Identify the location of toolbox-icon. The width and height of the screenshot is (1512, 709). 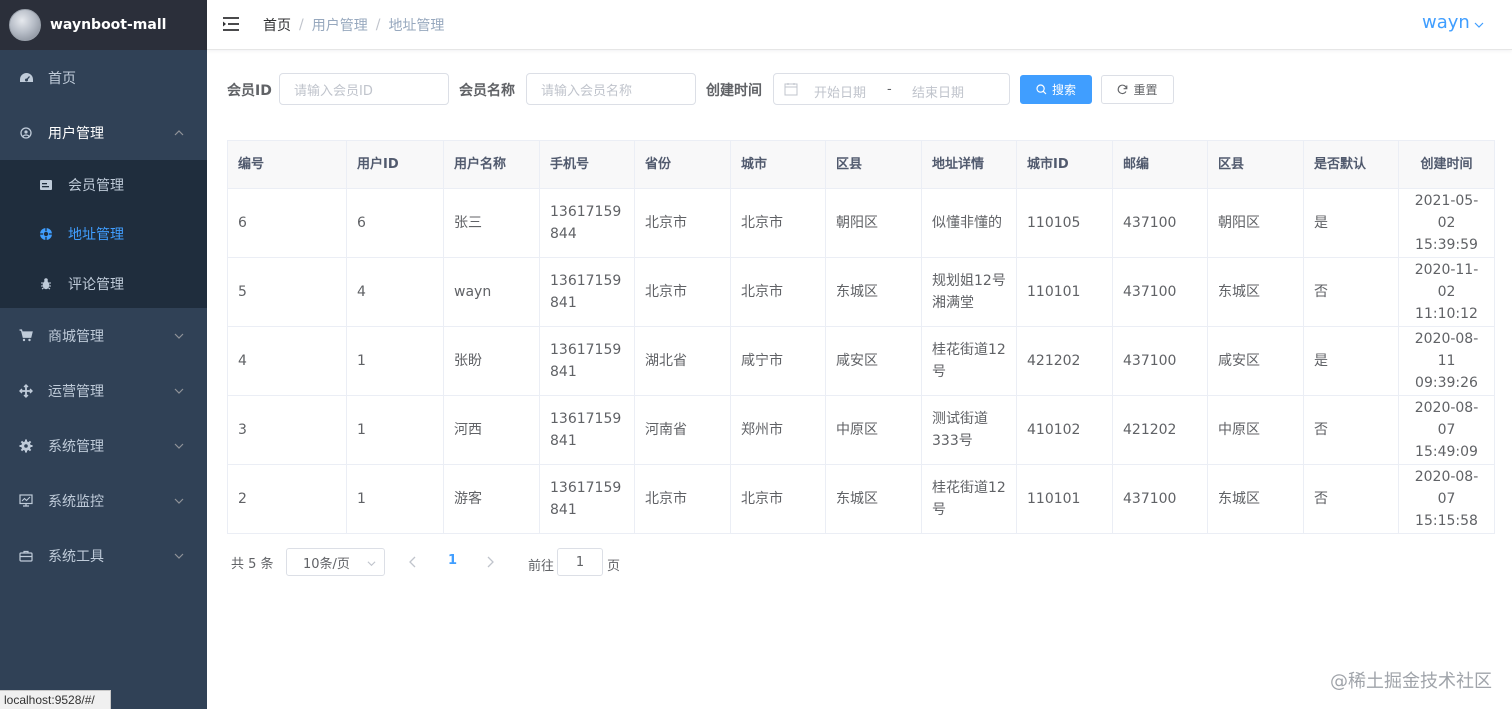
(26, 556).